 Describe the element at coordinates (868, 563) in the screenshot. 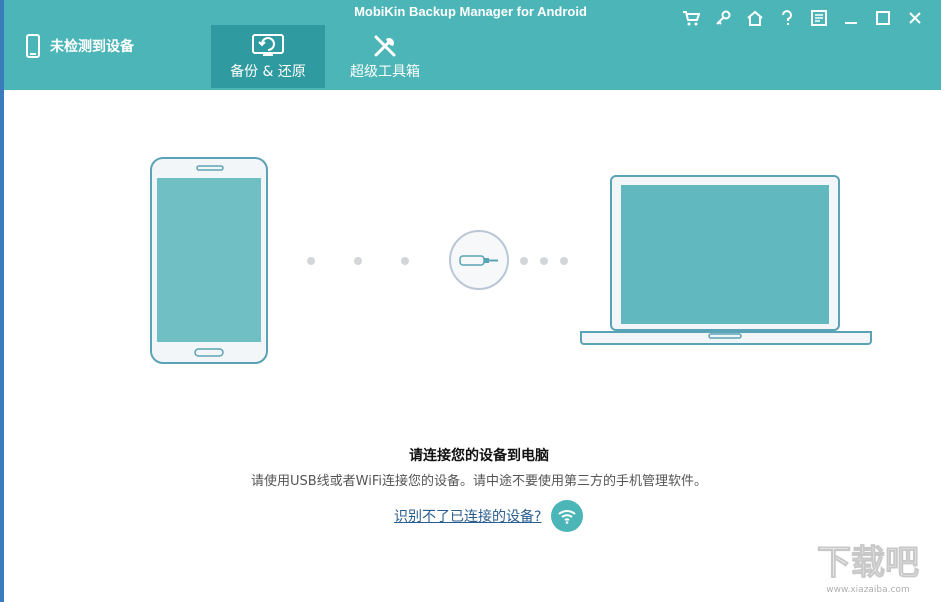

I see `watermark-text: 下载吧` at that location.